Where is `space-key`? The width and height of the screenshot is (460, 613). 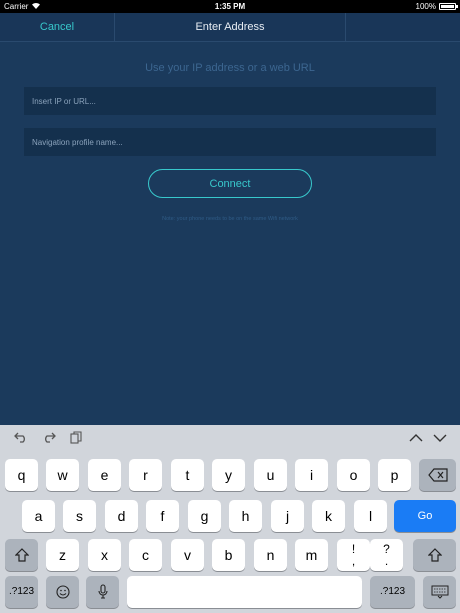 space-key is located at coordinates (244, 592).